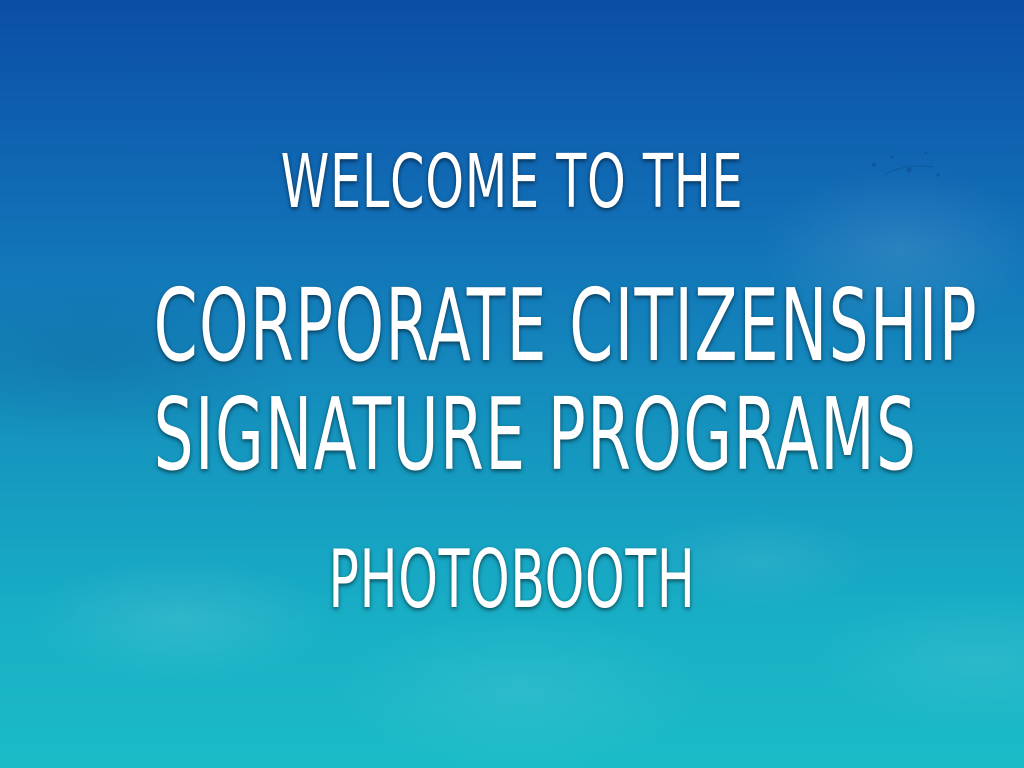 This screenshot has height=768, width=1024. I want to click on welcome-line: WELCOME TO THE, so click(512, 182).